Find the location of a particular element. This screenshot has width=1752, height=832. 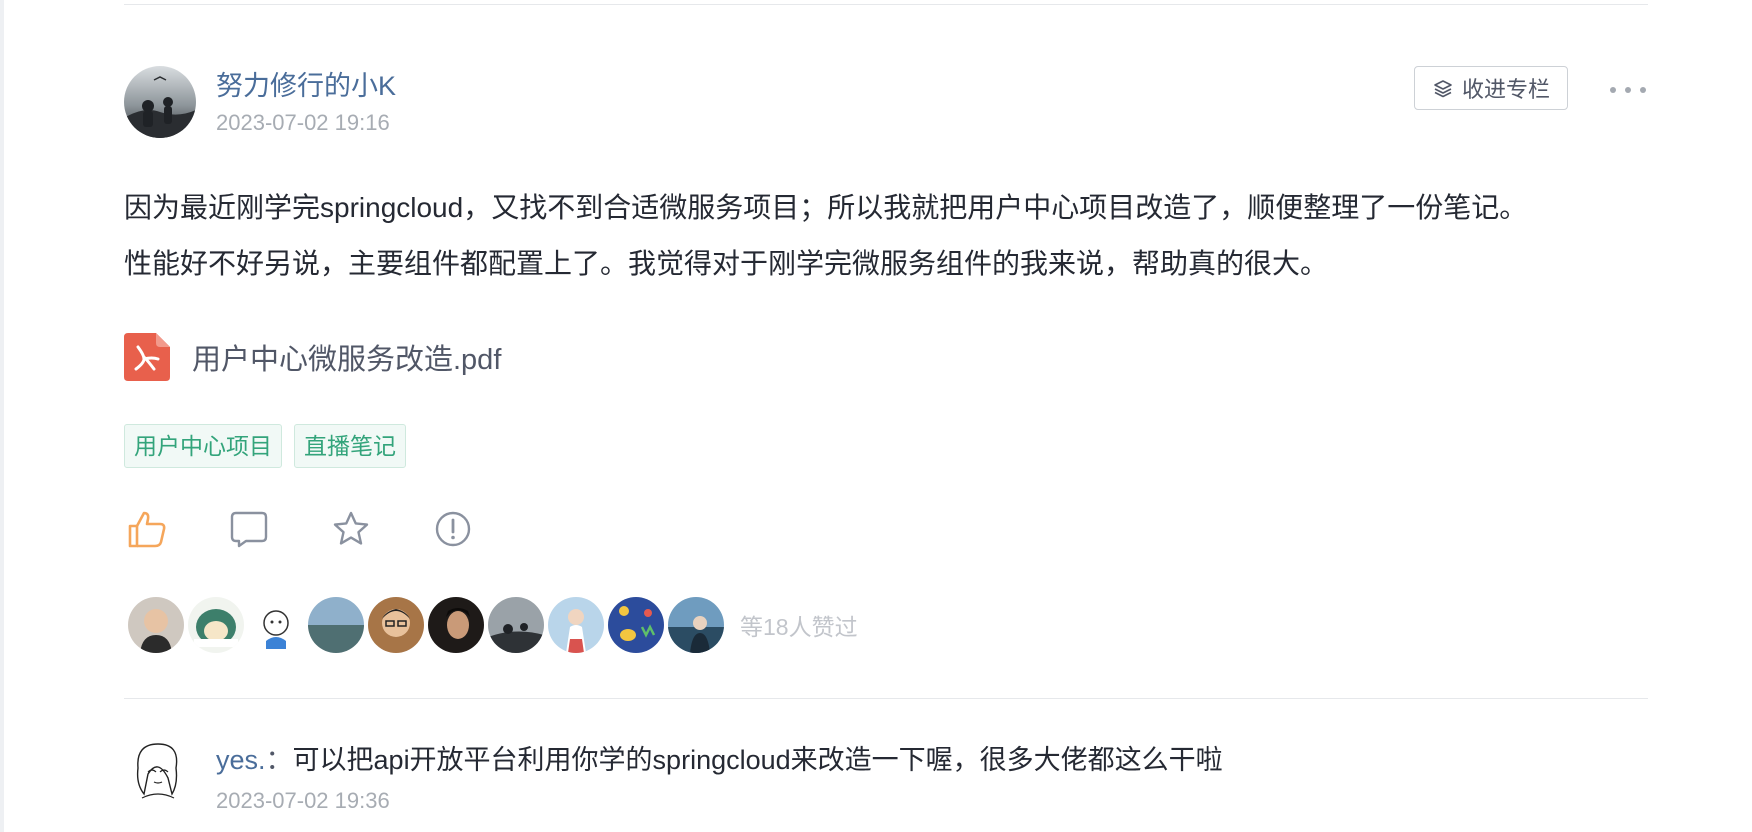

pdf-attachment: 用户中心微服务改造.pdf is located at coordinates (312, 357).